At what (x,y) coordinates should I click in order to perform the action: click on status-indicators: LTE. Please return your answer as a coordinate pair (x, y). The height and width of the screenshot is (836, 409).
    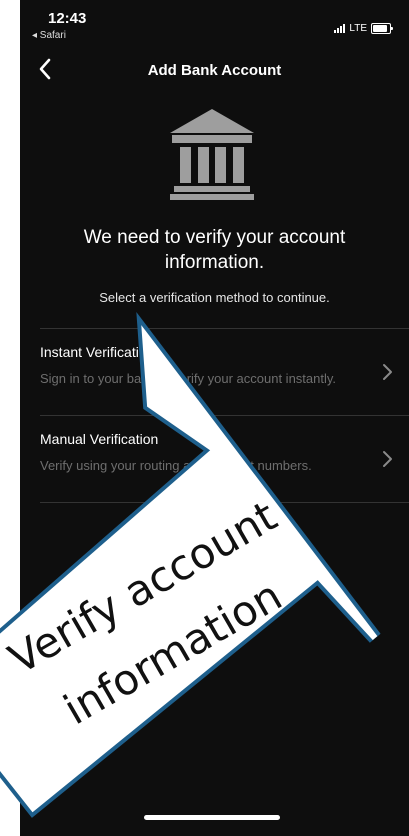
    Looking at the image, I should click on (363, 28).